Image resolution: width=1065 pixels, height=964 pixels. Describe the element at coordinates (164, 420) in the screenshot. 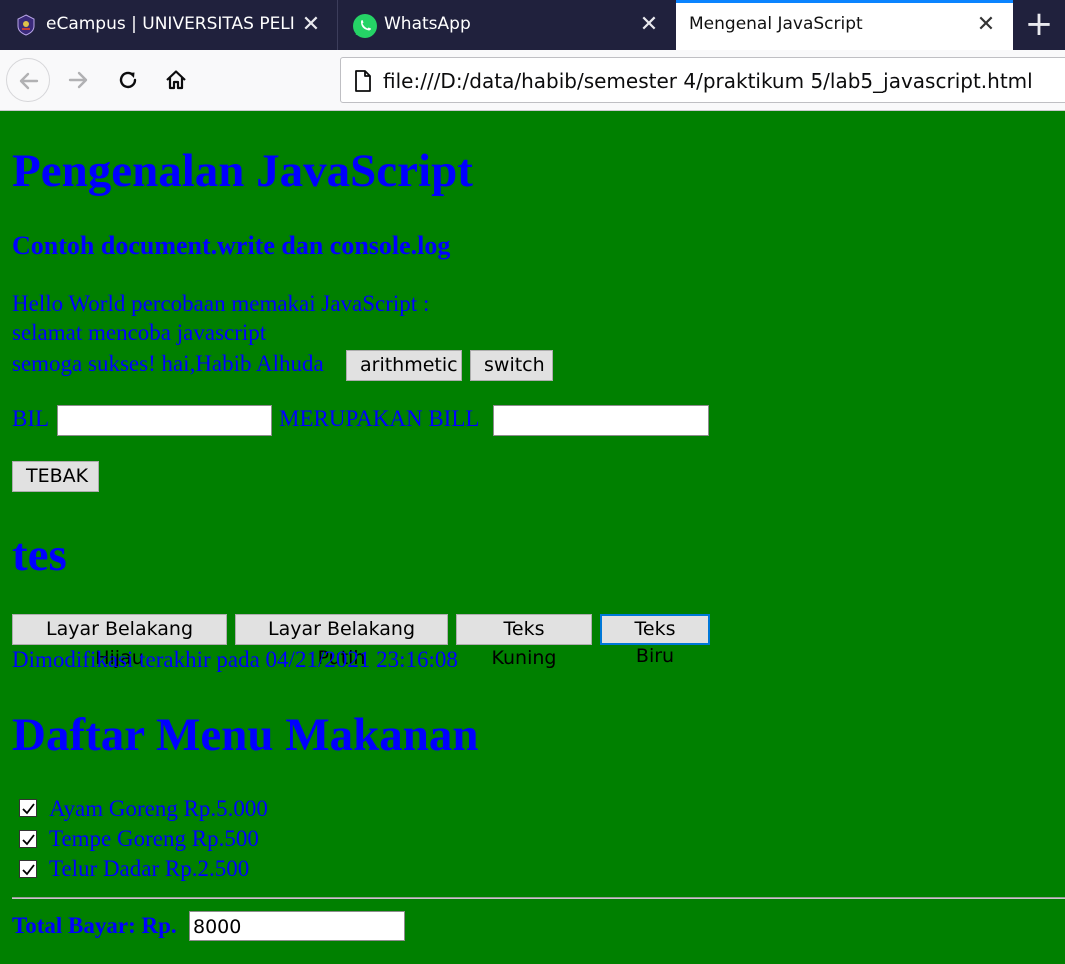

I see `bil-input` at that location.